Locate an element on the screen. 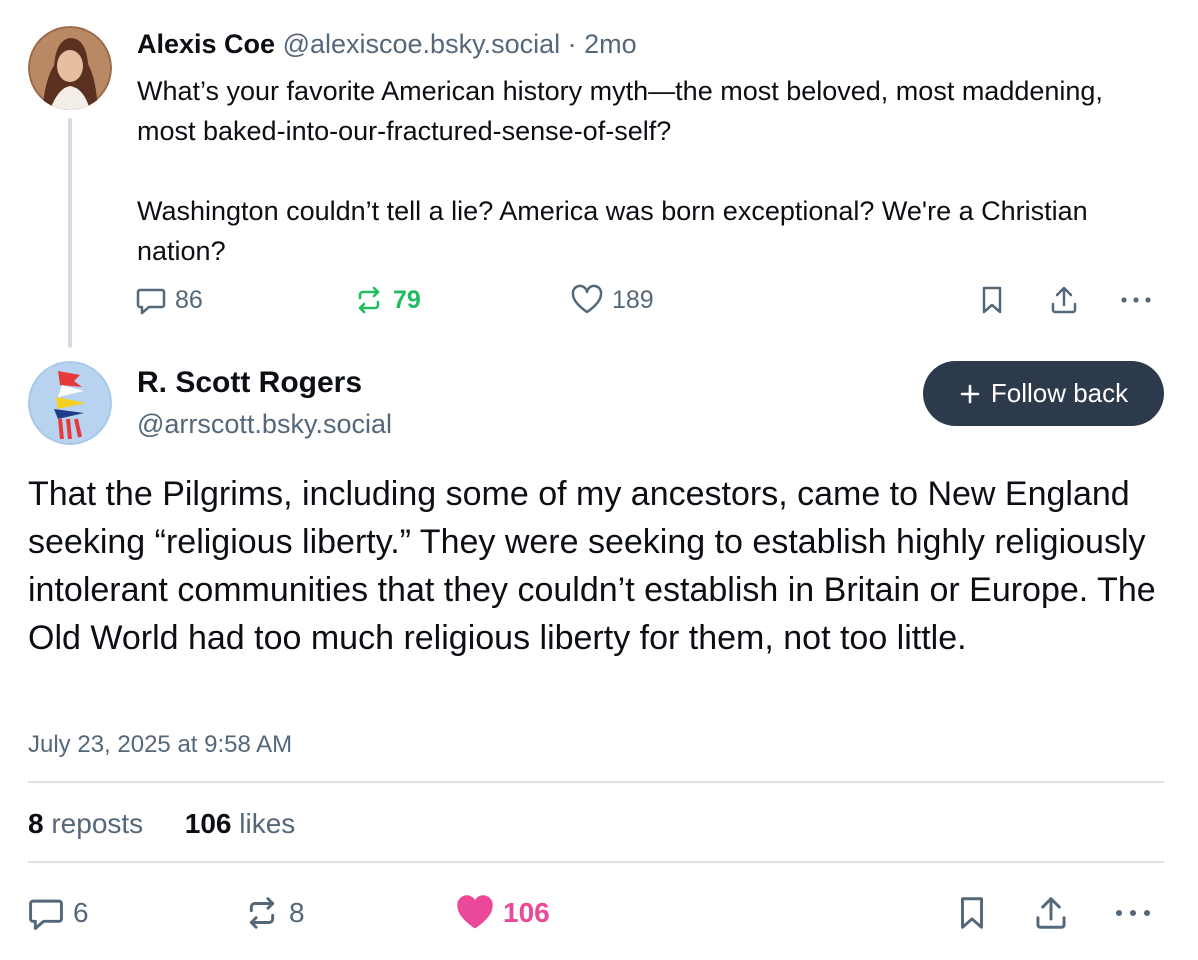  follow-back-button: Follow back is located at coordinates (1043, 393).